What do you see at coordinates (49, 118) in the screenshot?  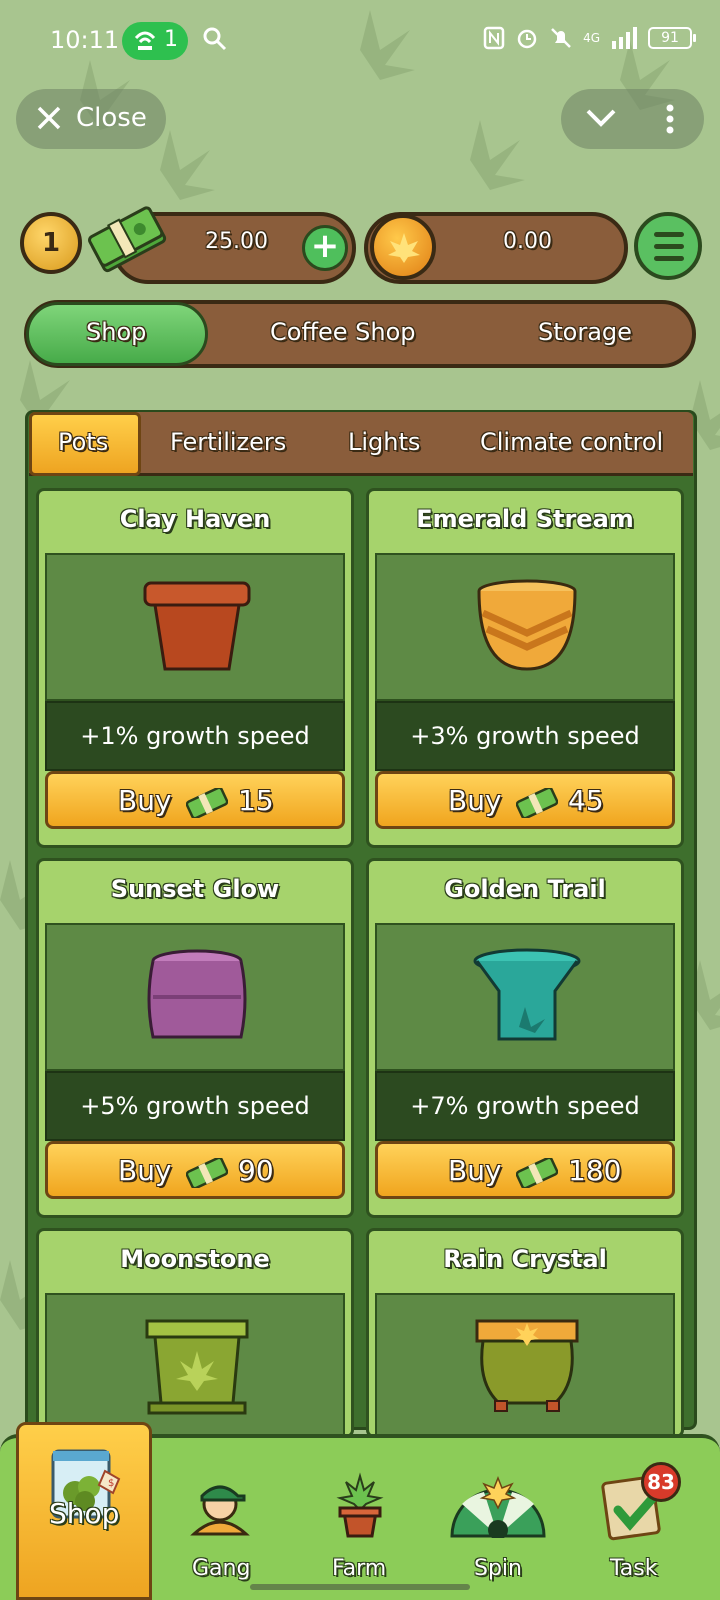 I see `close-icon` at bounding box center [49, 118].